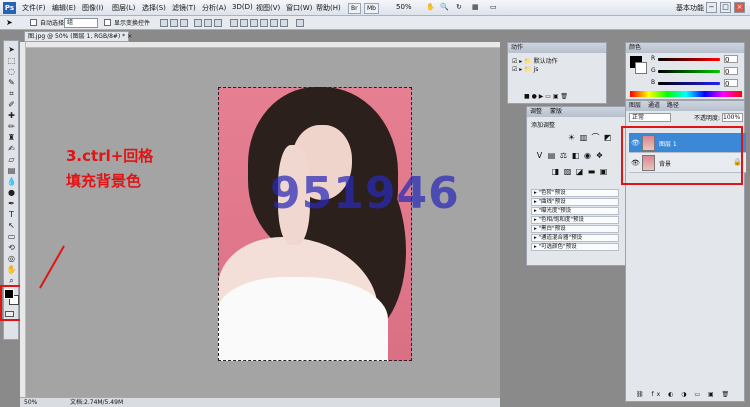 Image resolution: width=750 pixels, height=407 pixels. What do you see at coordinates (11, 259) in the screenshot?
I see `3d-camera-icon: ◎` at bounding box center [11, 259].